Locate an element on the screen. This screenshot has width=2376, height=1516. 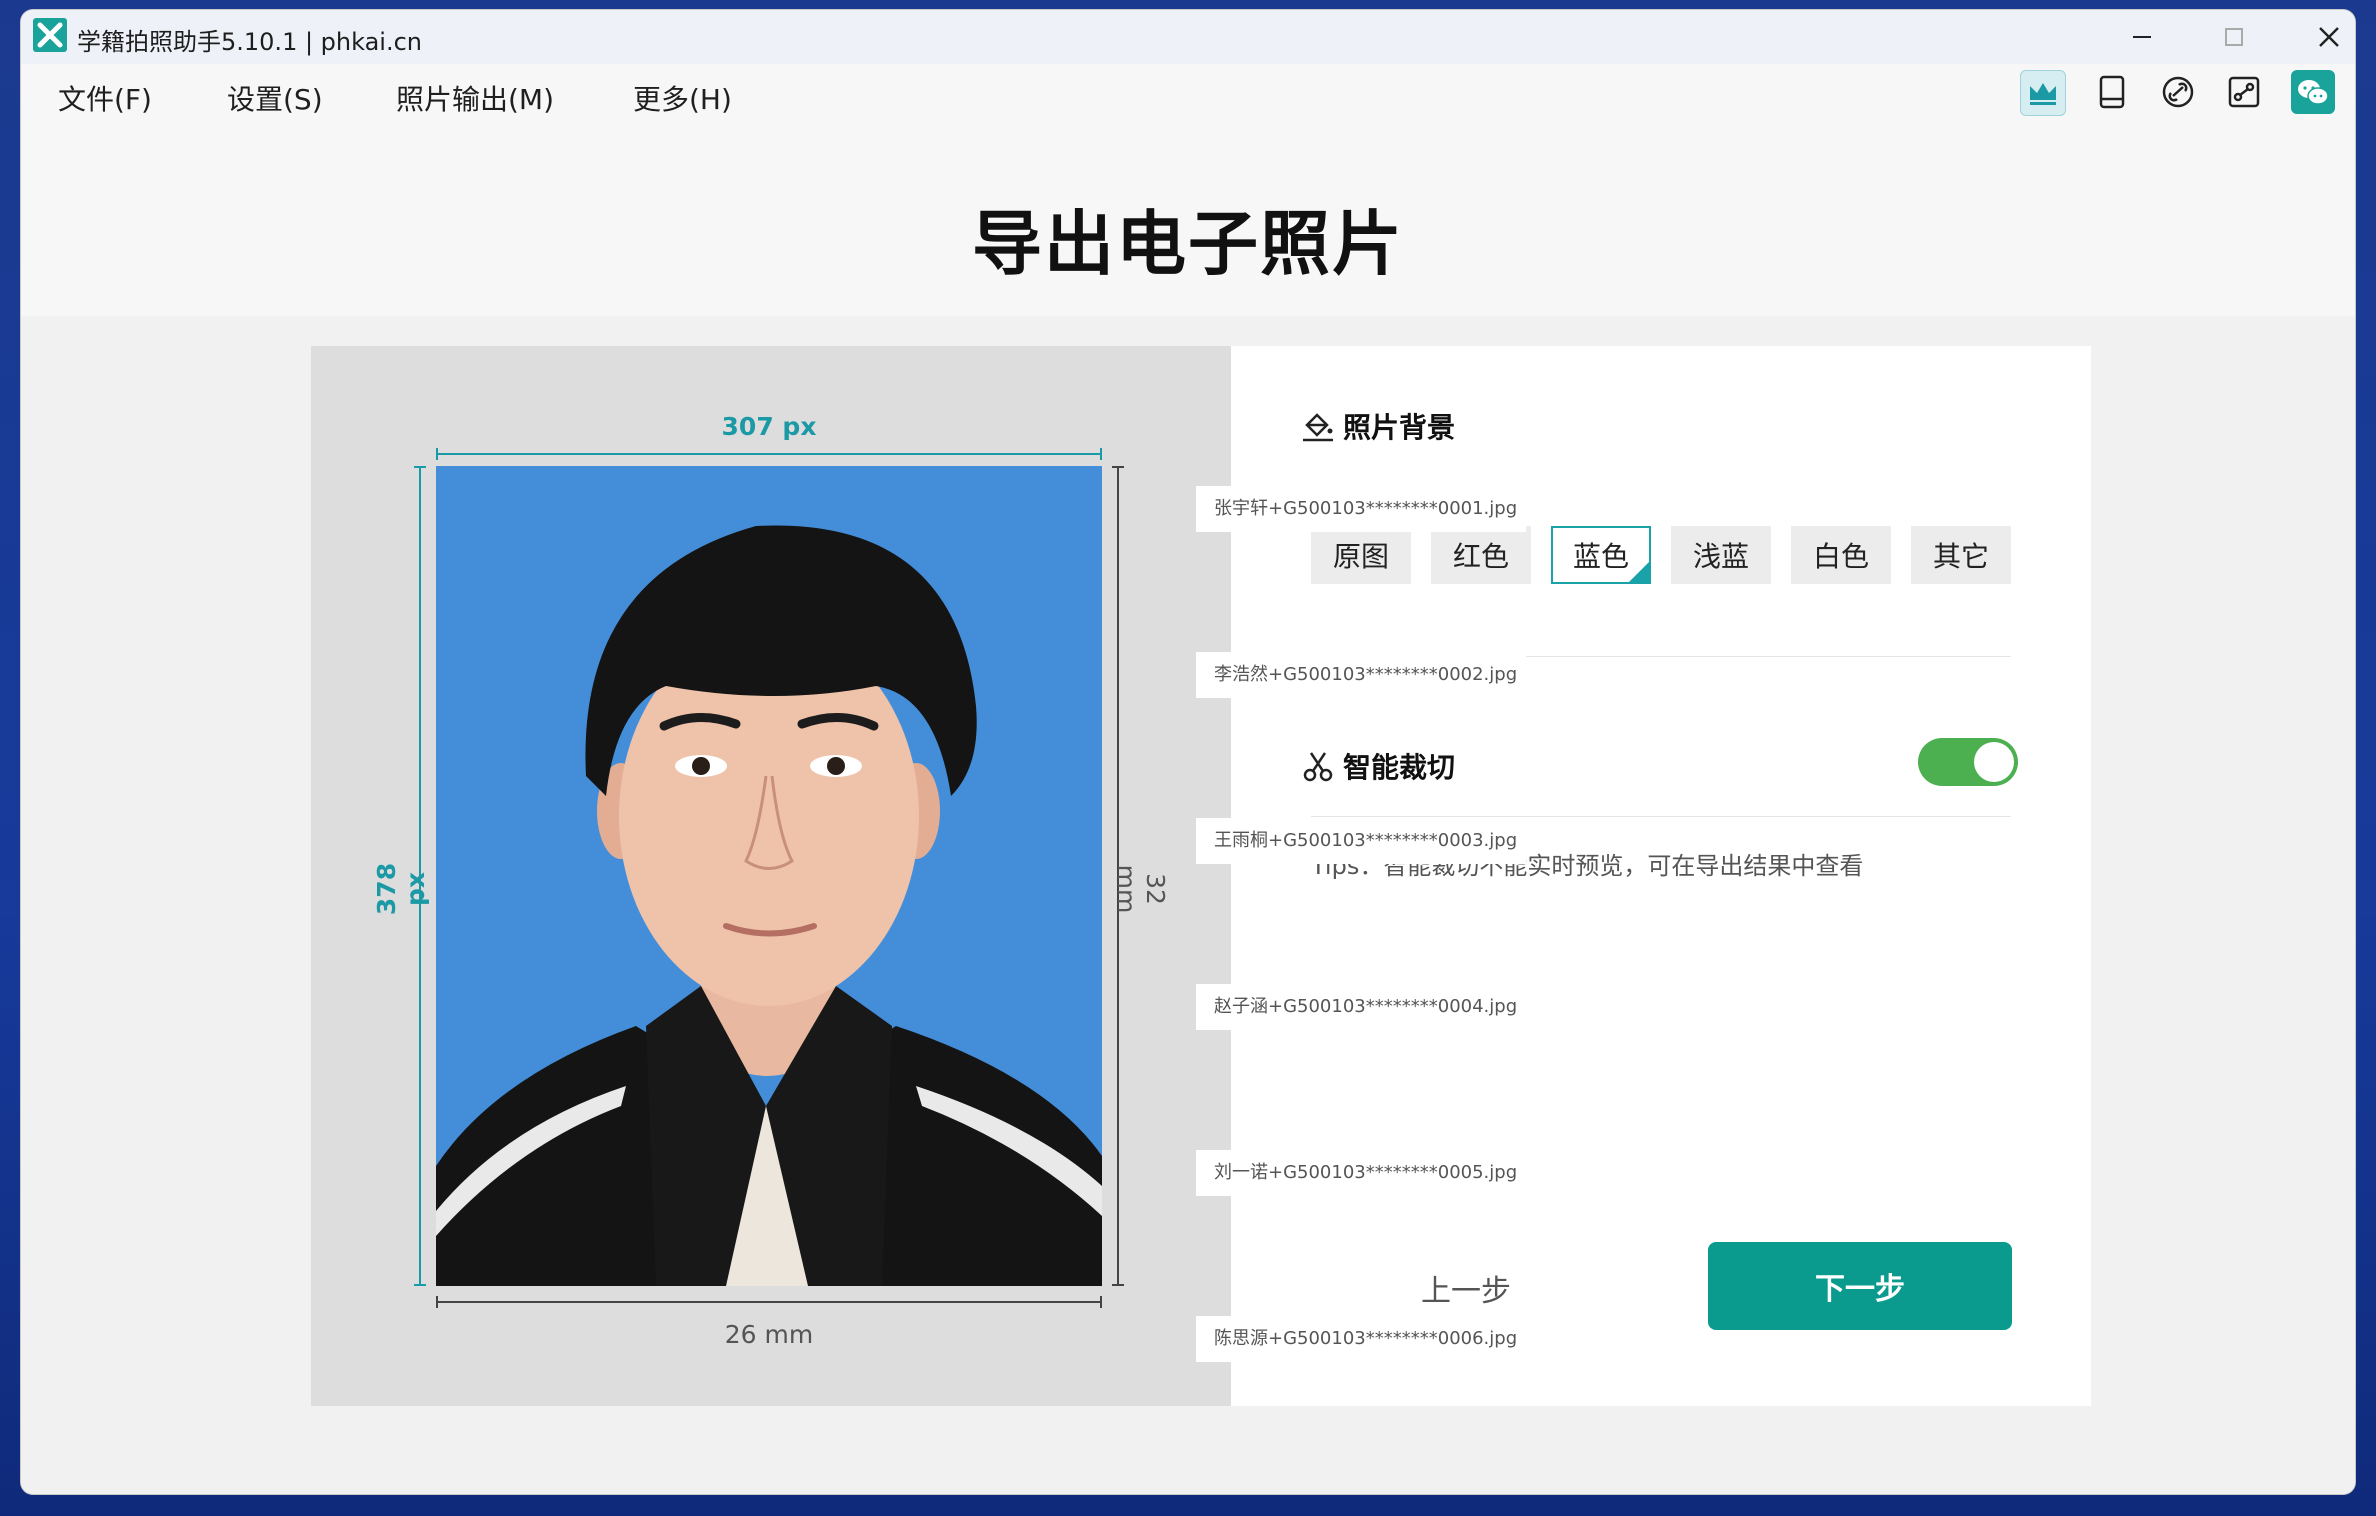
crop-section-title: 智能裁切 is located at coordinates (1378, 766).